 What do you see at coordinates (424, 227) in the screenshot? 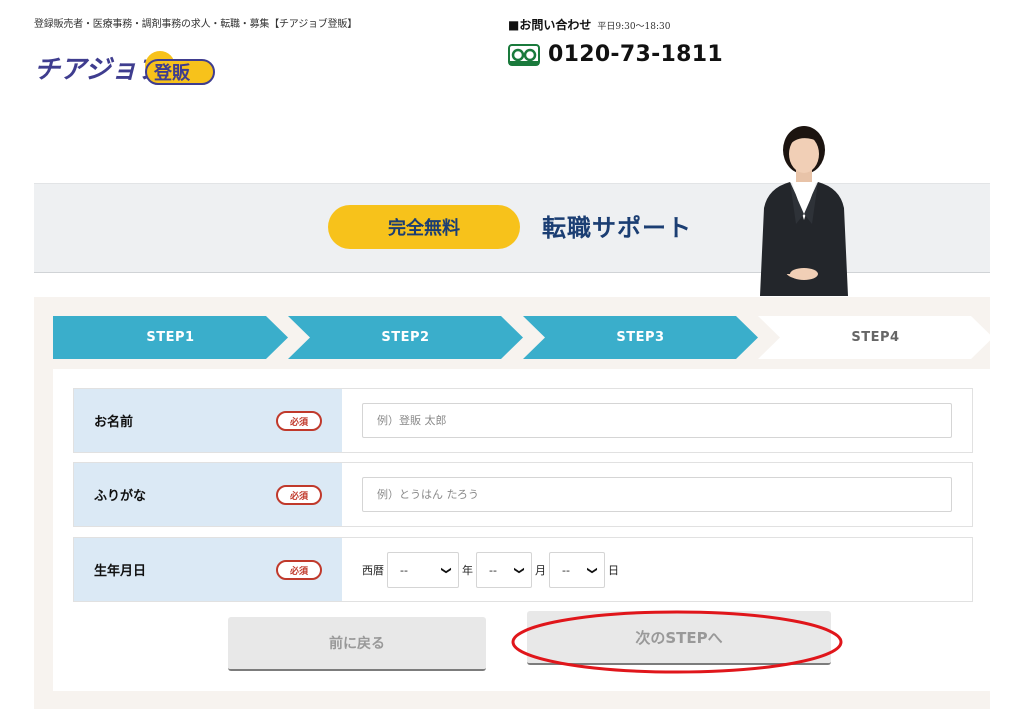
I see `free-badge: 完全無料` at bounding box center [424, 227].